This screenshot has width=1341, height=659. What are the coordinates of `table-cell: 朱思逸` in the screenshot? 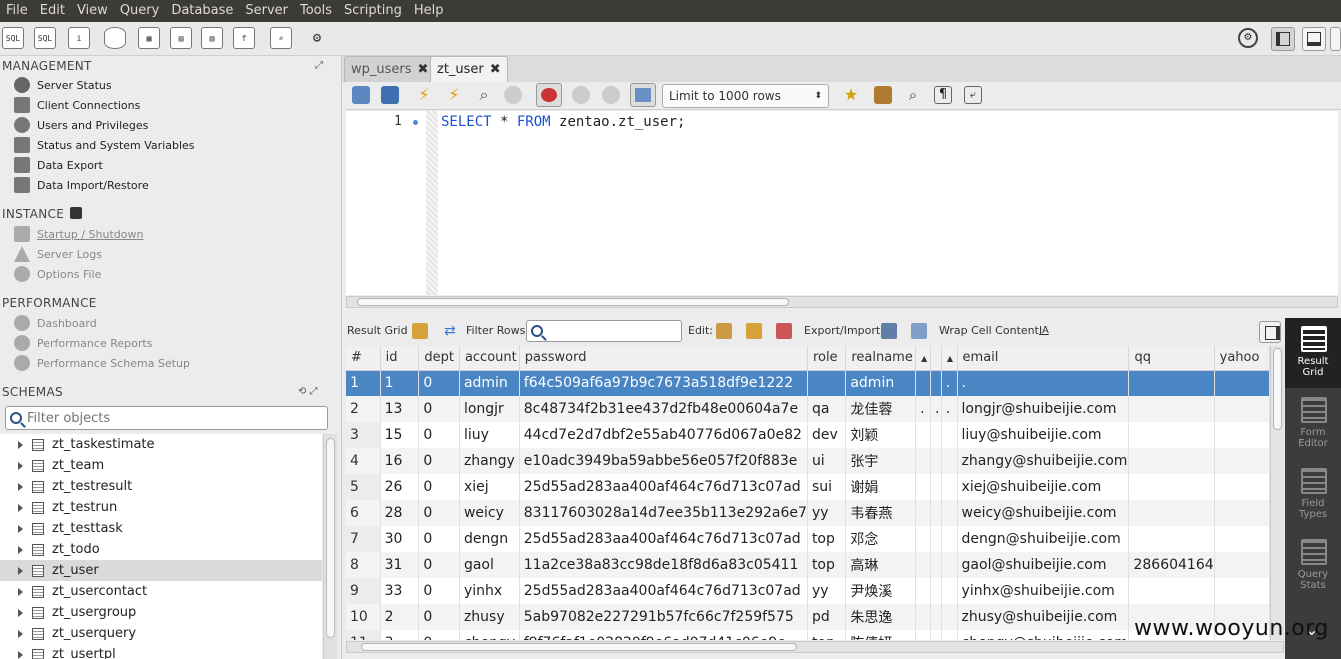 It's located at (881, 617).